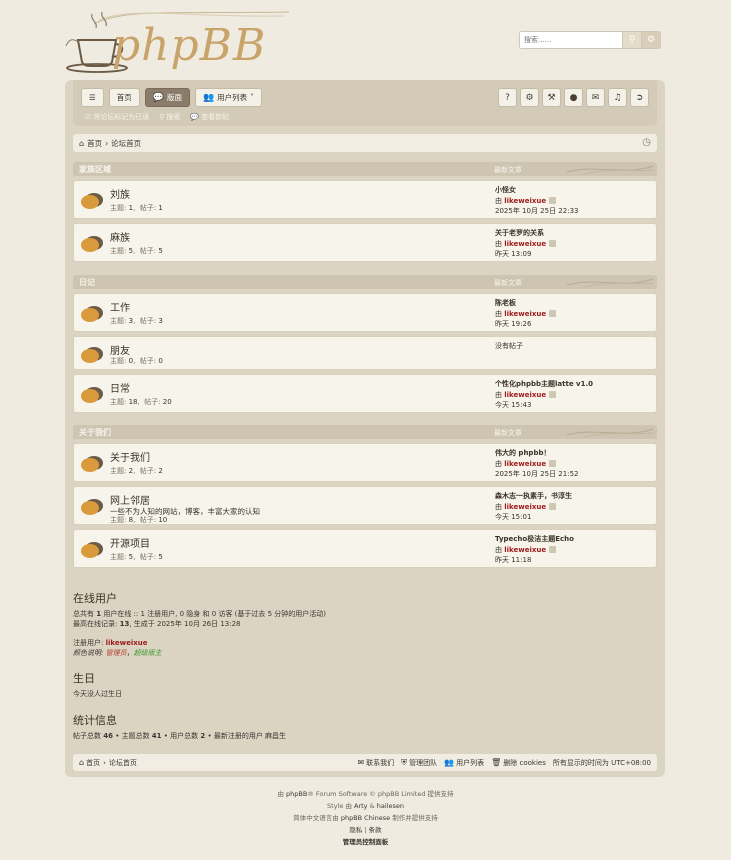 The height and width of the screenshot is (860, 731). I want to click on forum-name: 朋友, so click(120, 349).